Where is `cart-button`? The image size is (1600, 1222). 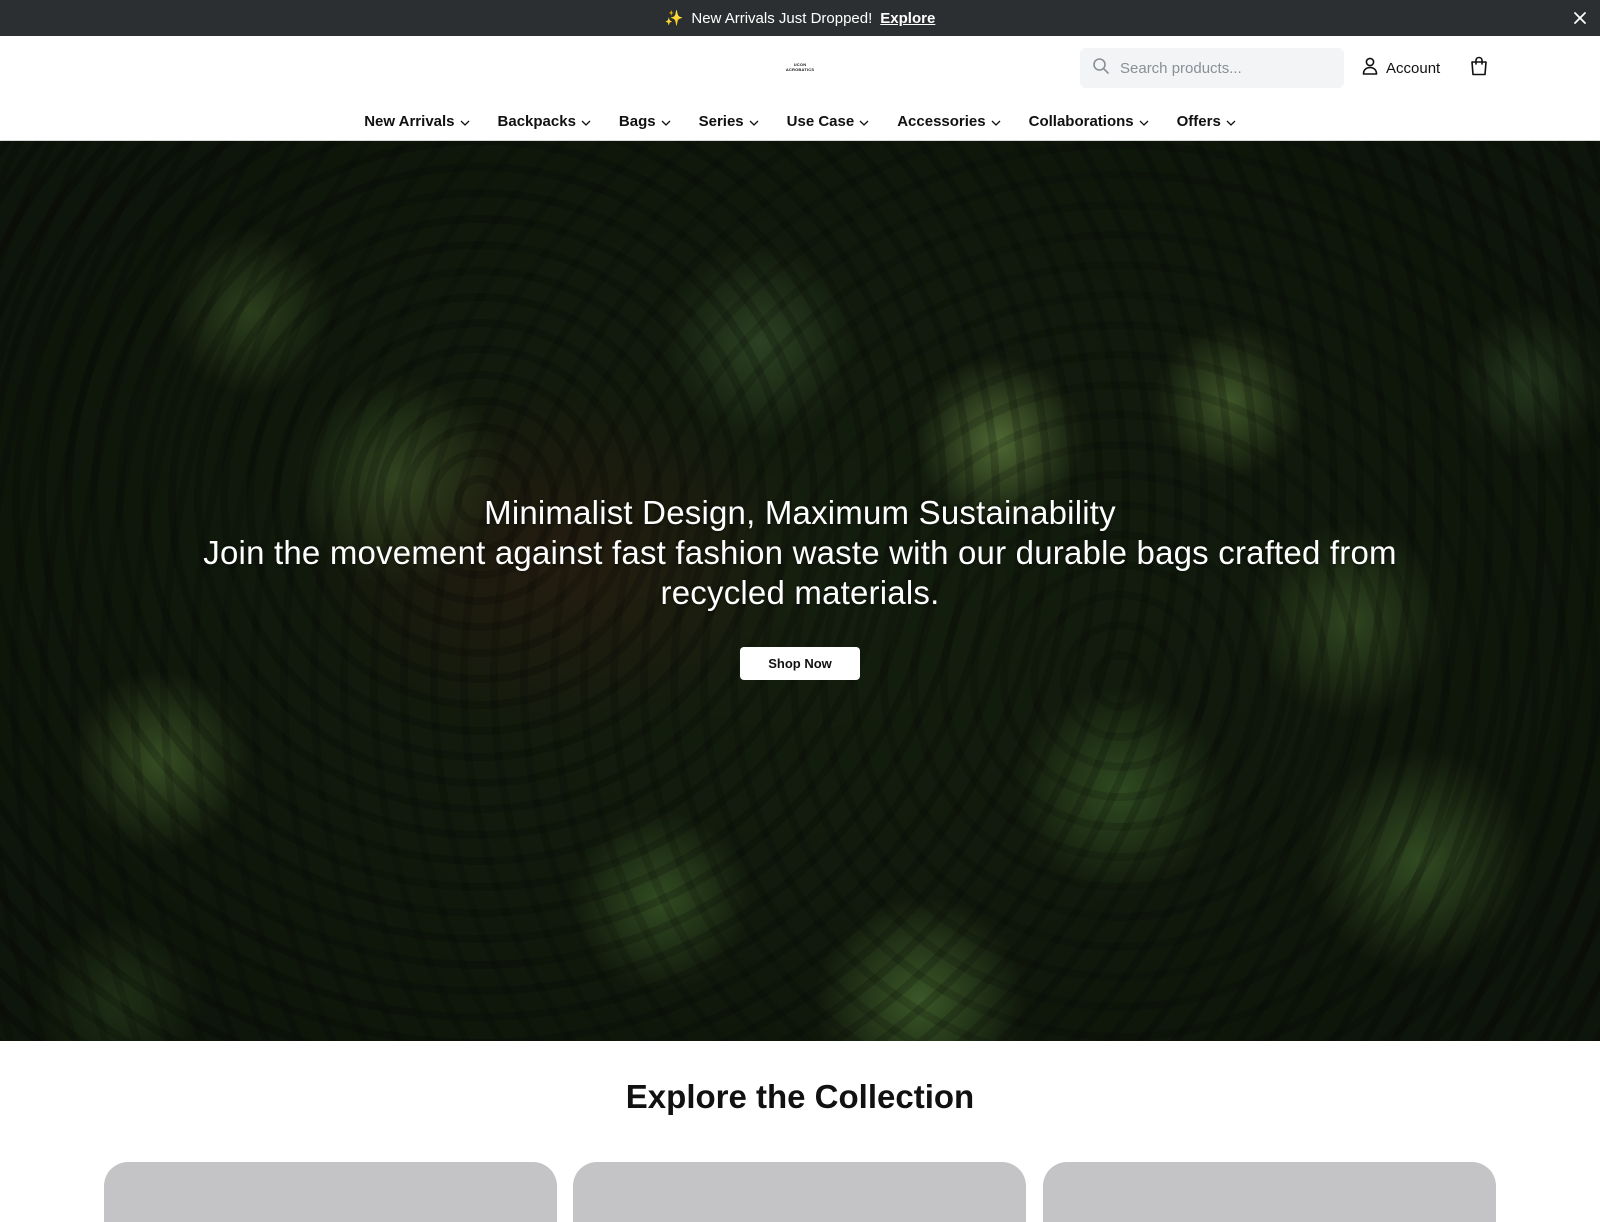 cart-button is located at coordinates (1479, 68).